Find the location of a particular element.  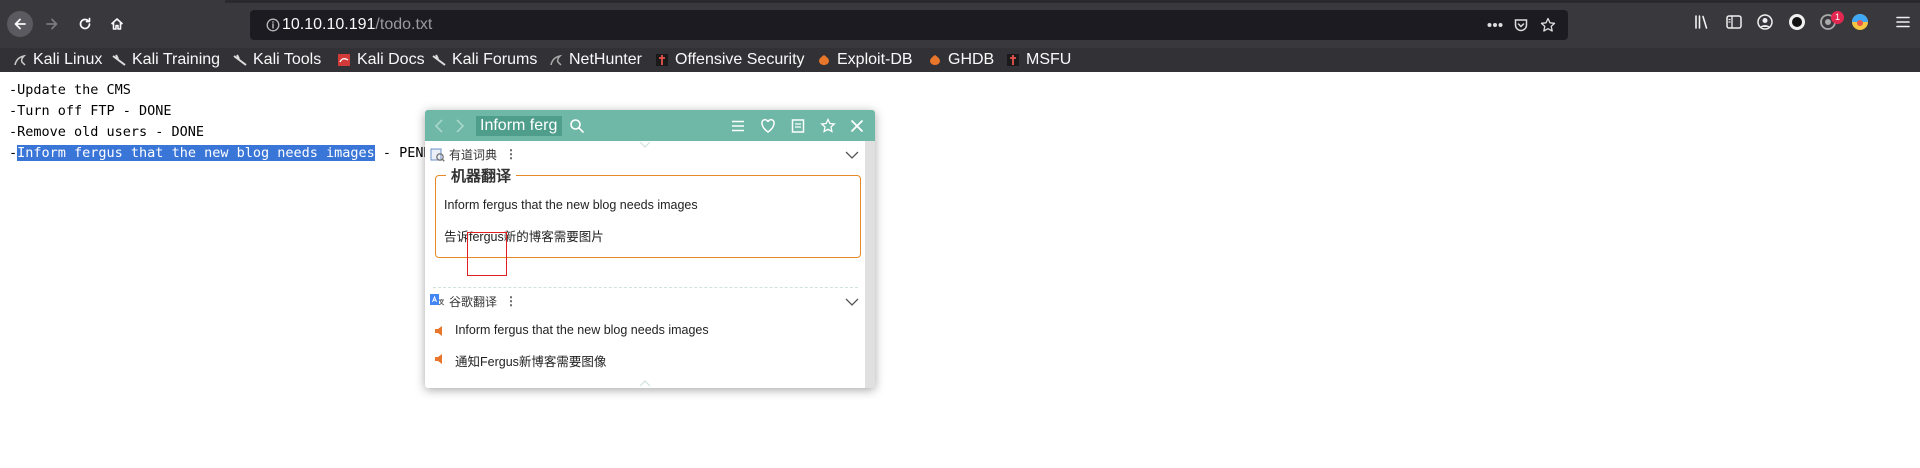

kali-forums-icon is located at coordinates (439, 60).